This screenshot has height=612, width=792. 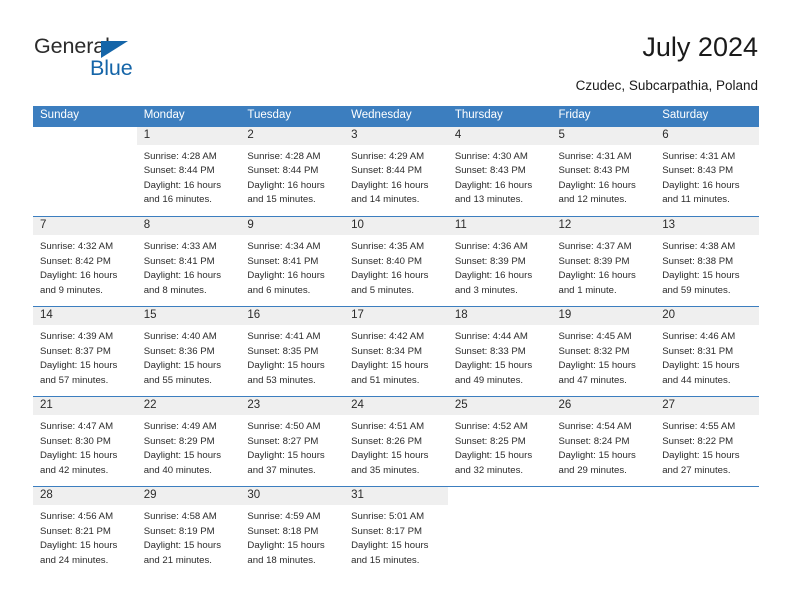 What do you see at coordinates (699, 336) in the screenshot?
I see `sunrise-text: Sunrise: 4:46 AM` at bounding box center [699, 336].